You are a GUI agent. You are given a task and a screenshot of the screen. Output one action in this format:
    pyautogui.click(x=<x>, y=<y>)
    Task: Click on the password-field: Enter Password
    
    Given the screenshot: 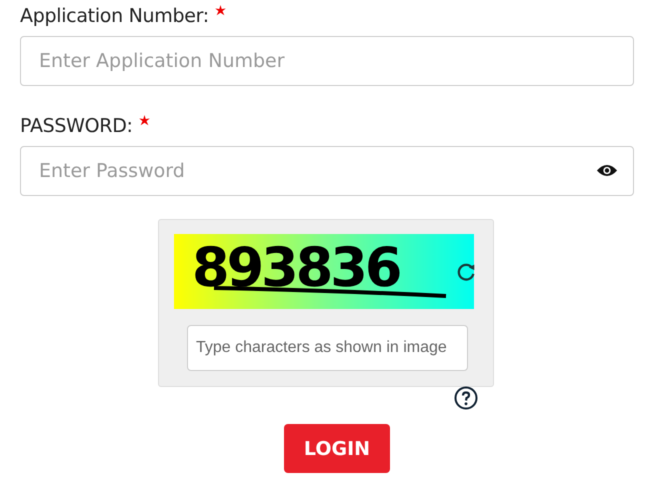 What is the action you would take?
    pyautogui.click(x=327, y=171)
    